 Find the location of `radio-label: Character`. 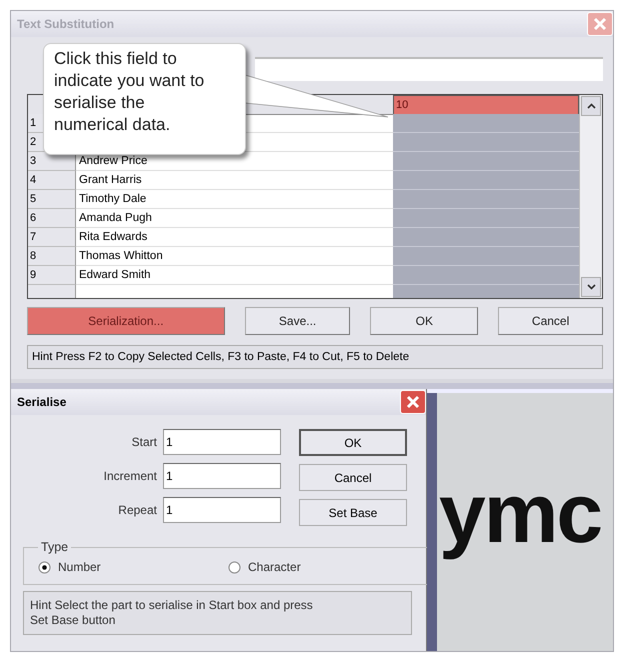

radio-label: Character is located at coordinates (274, 567).